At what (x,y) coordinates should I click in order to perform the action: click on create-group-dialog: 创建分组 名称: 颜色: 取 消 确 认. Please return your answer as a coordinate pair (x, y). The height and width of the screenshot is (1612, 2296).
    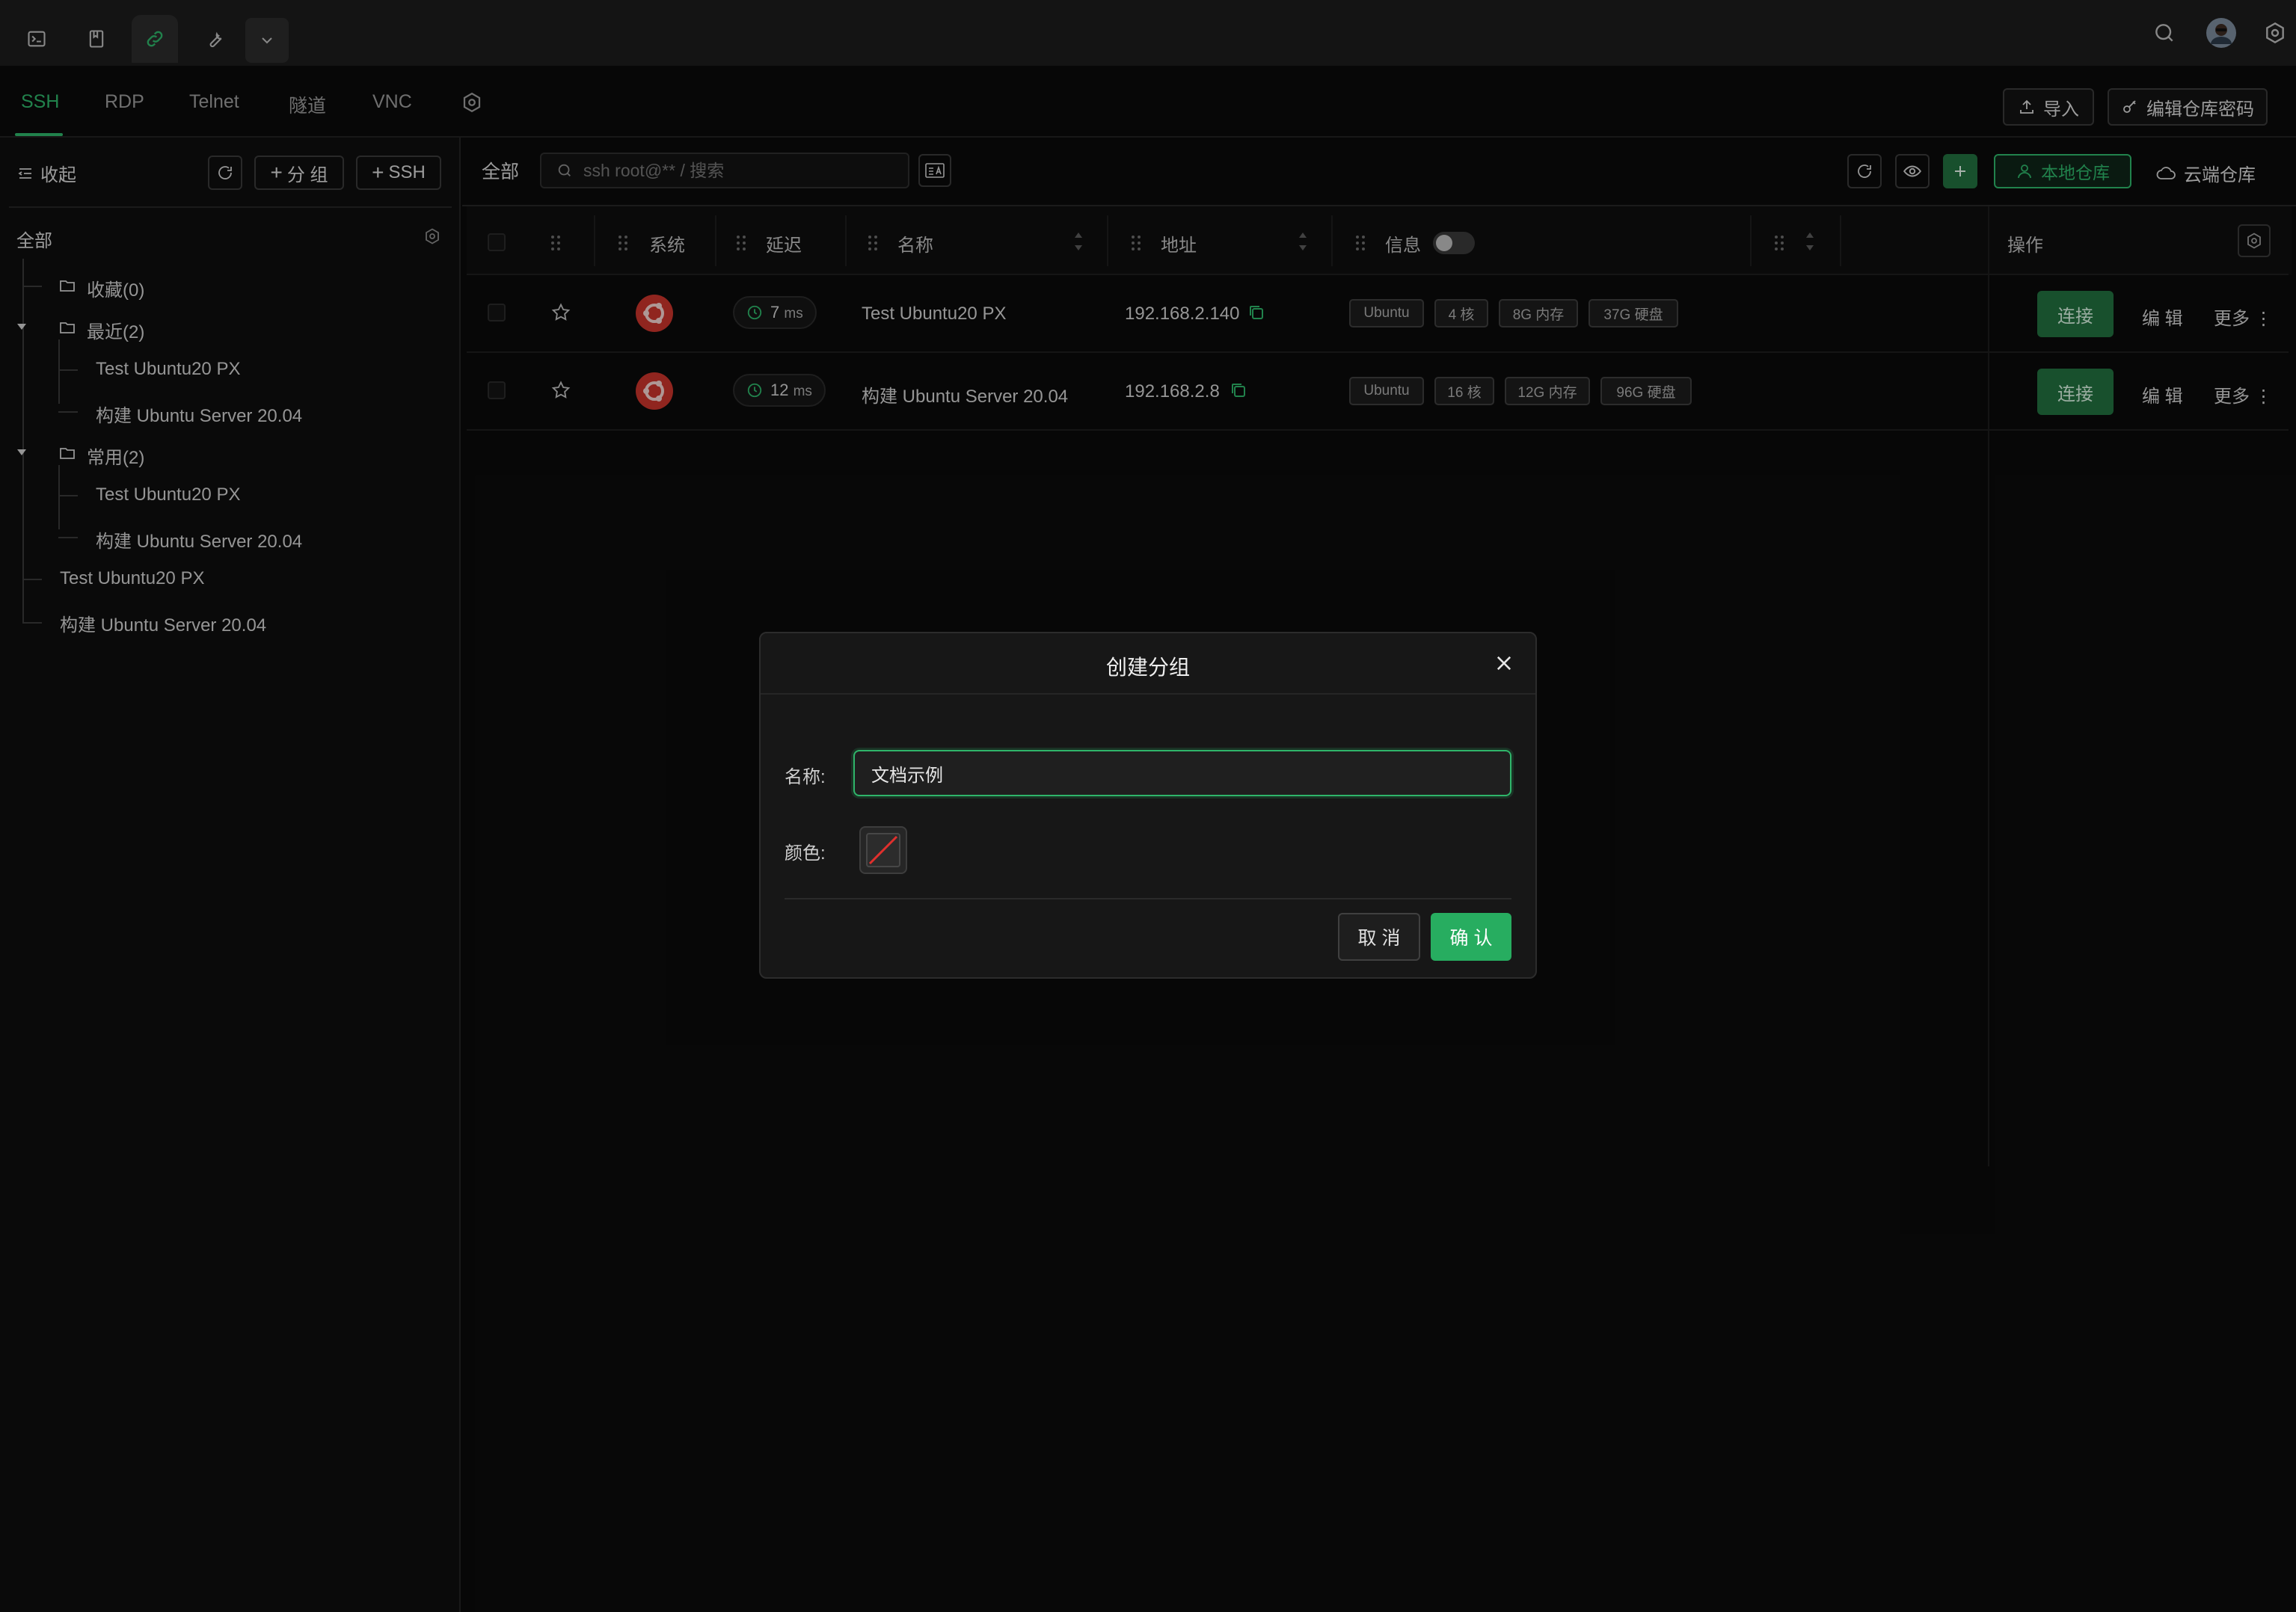
    Looking at the image, I should click on (1148, 806).